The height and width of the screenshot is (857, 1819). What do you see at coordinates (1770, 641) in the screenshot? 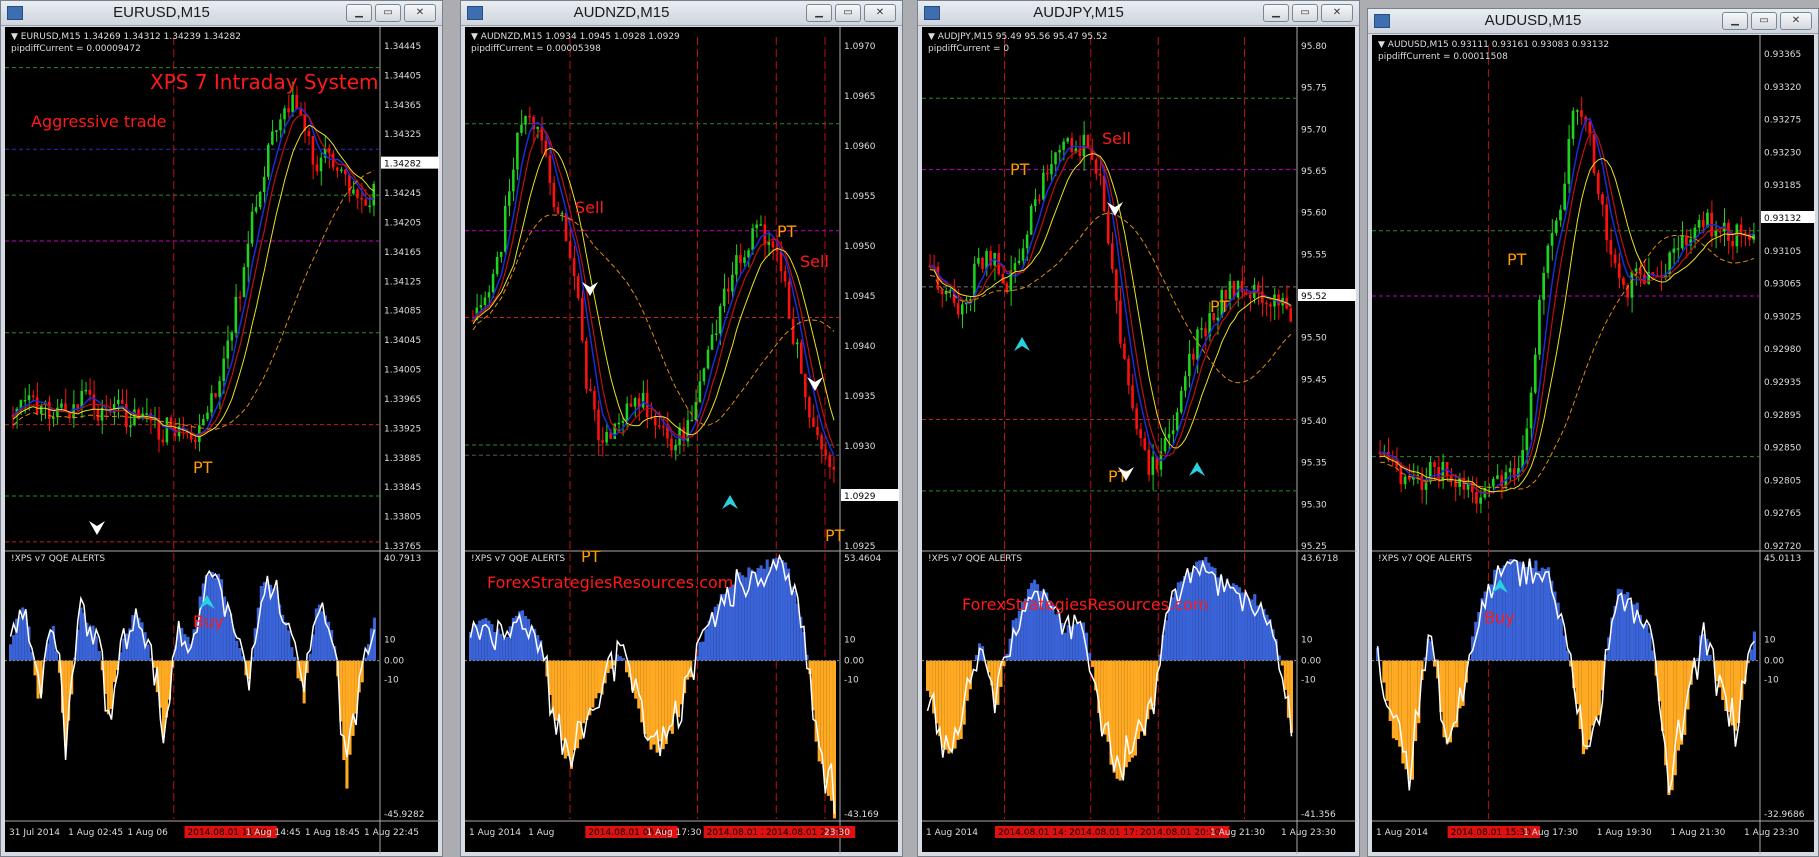
I see `indicator-scale-label: 10` at bounding box center [1770, 641].